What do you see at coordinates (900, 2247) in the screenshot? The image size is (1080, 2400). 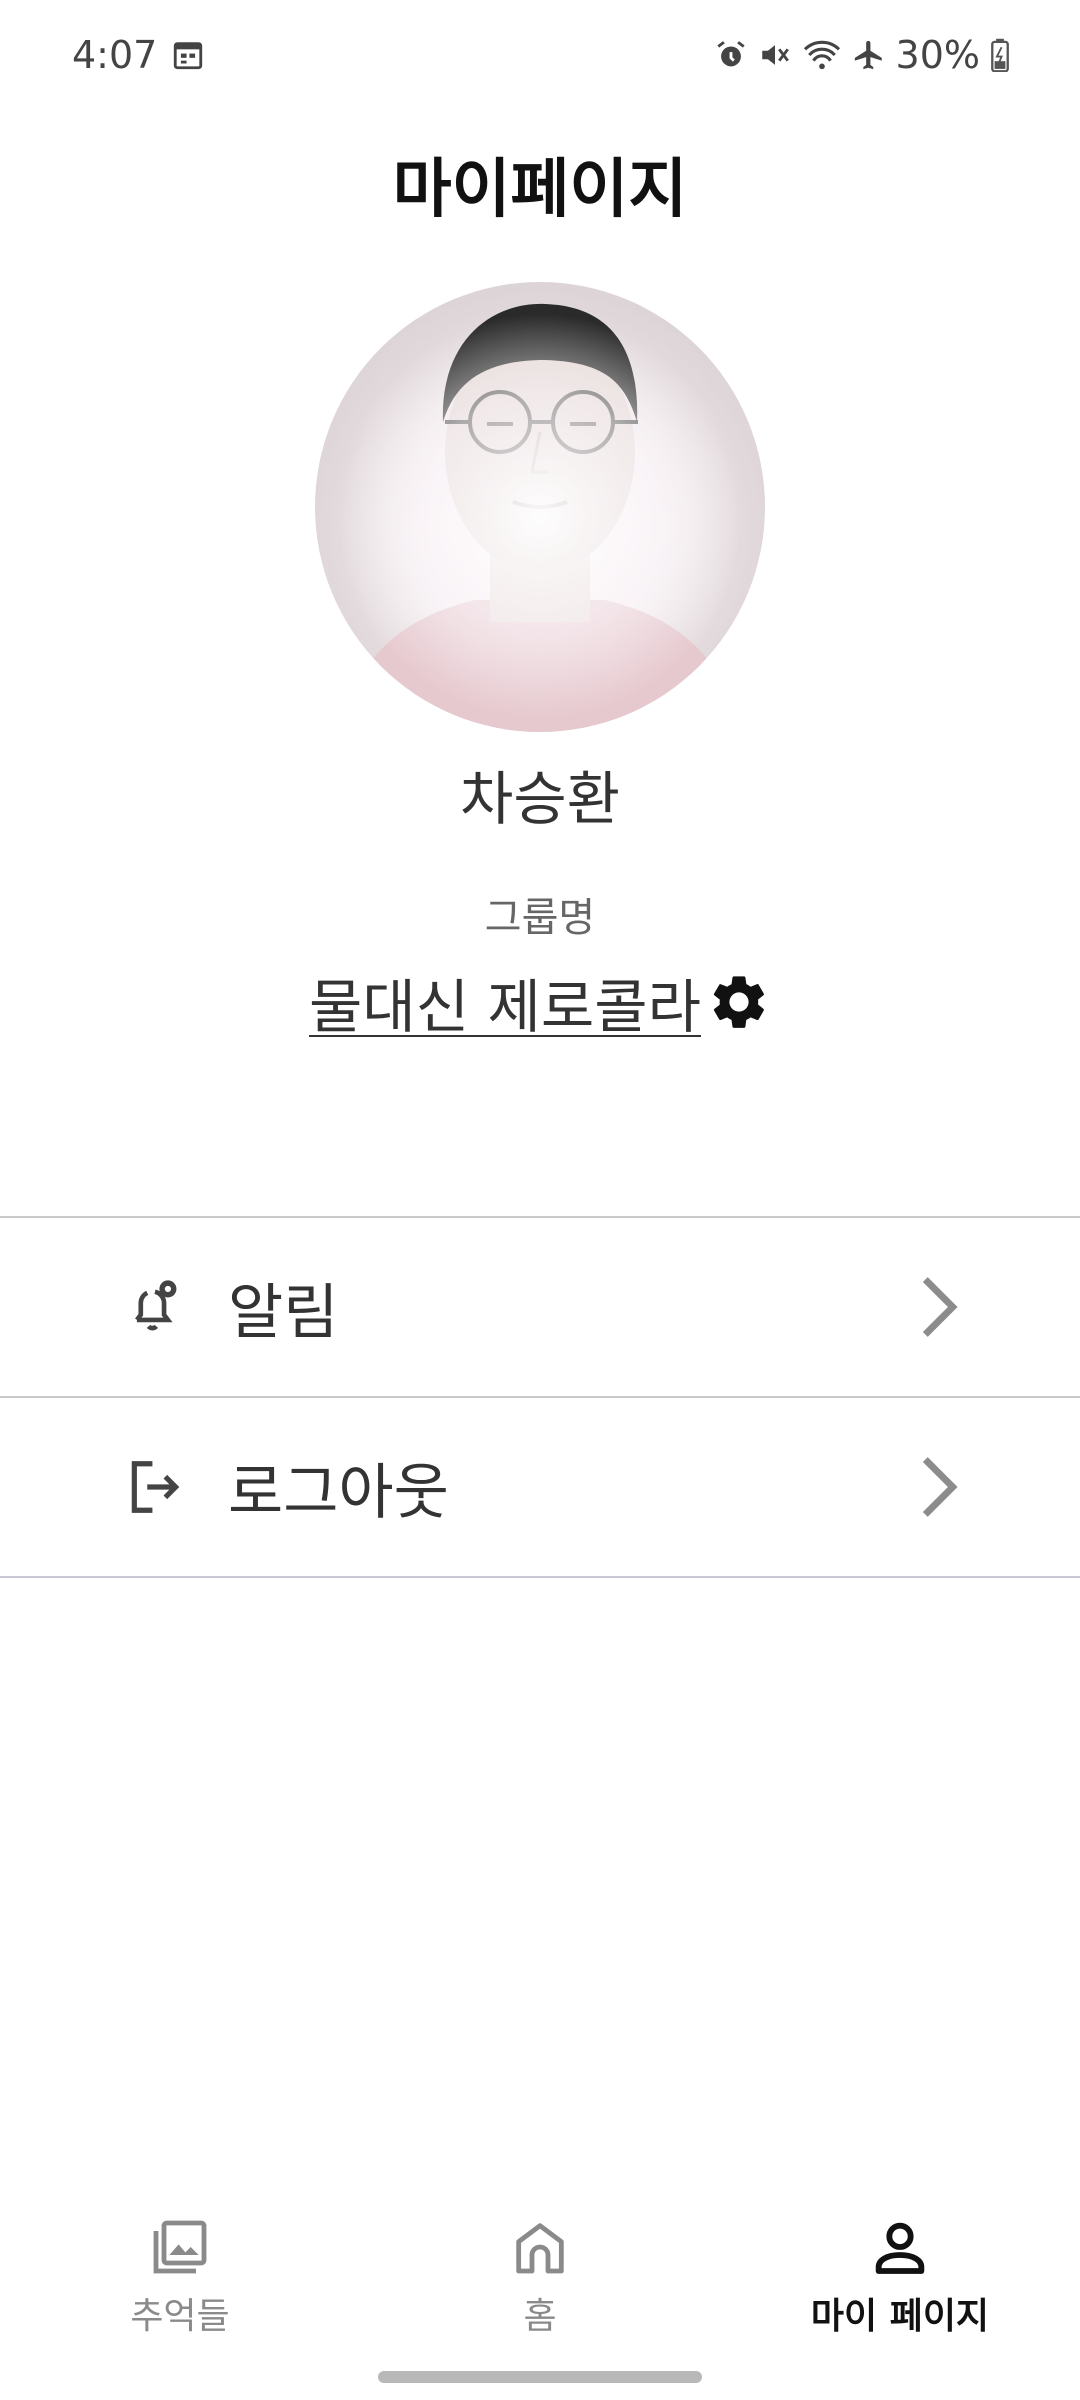 I see `person-icon` at bounding box center [900, 2247].